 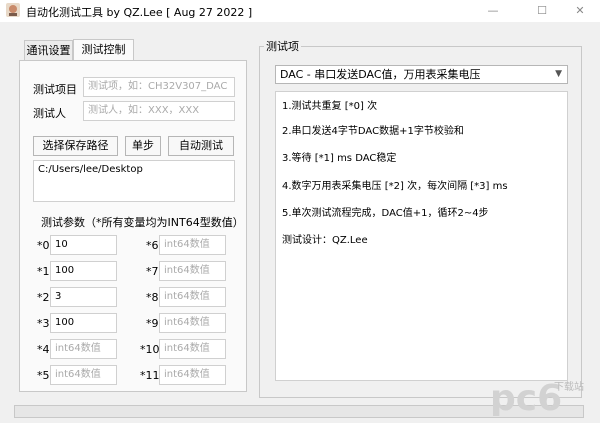 What do you see at coordinates (159, 111) in the screenshot?
I see `tester-input: 测试人，如：XXX，XXX` at bounding box center [159, 111].